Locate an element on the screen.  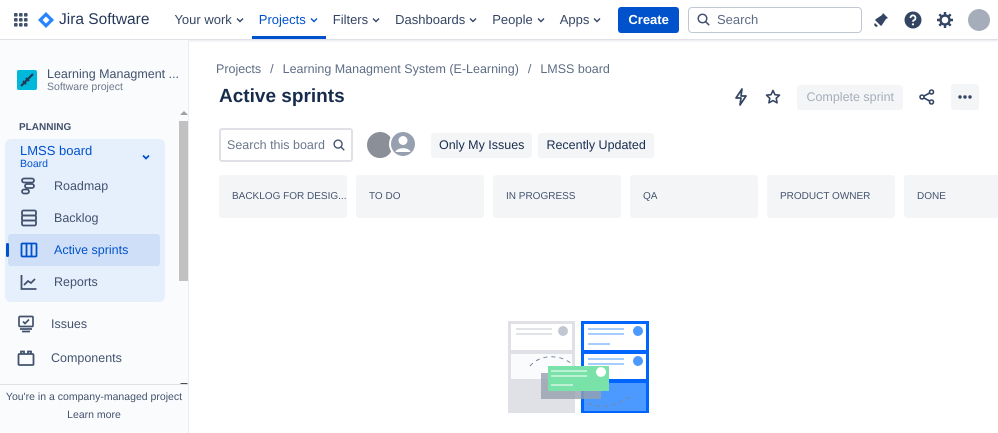
components-icon is located at coordinates (26, 358).